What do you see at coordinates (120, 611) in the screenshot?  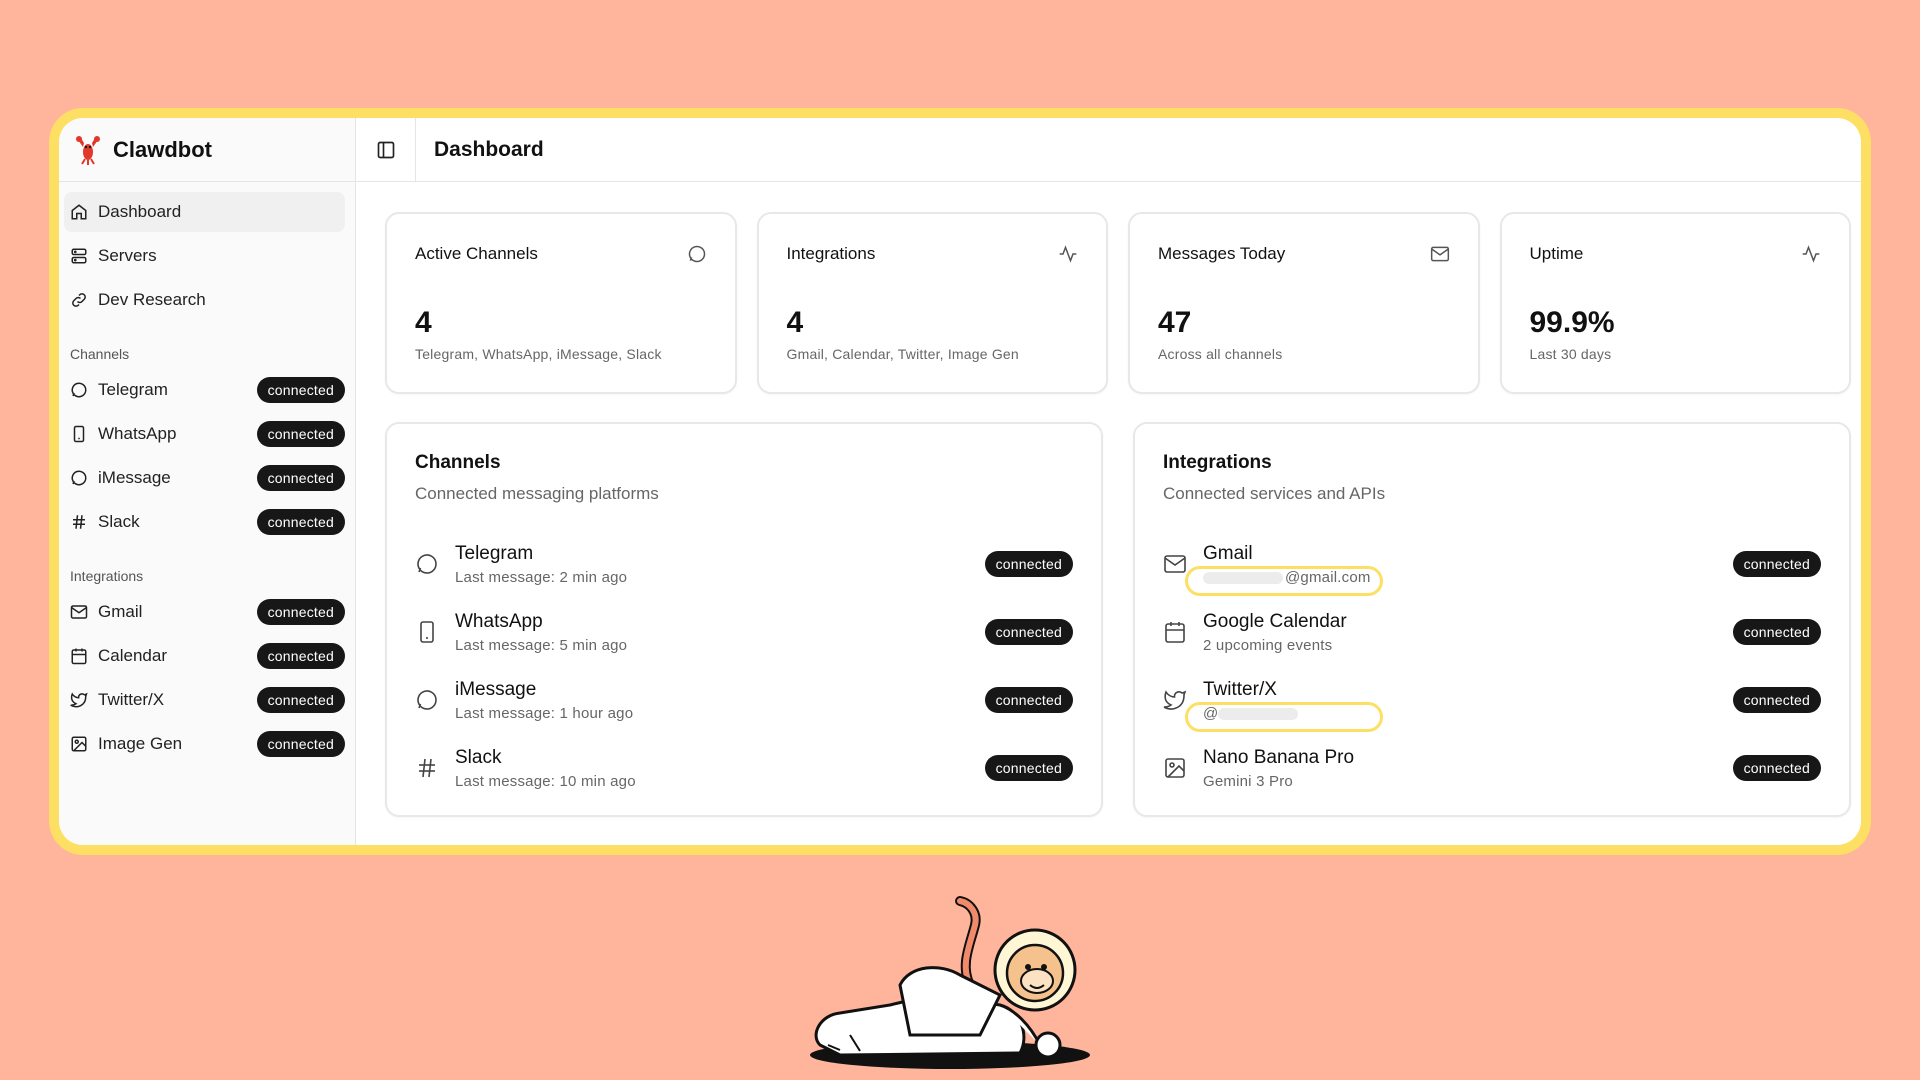 I see `sidebar-item-label: Gmail` at bounding box center [120, 611].